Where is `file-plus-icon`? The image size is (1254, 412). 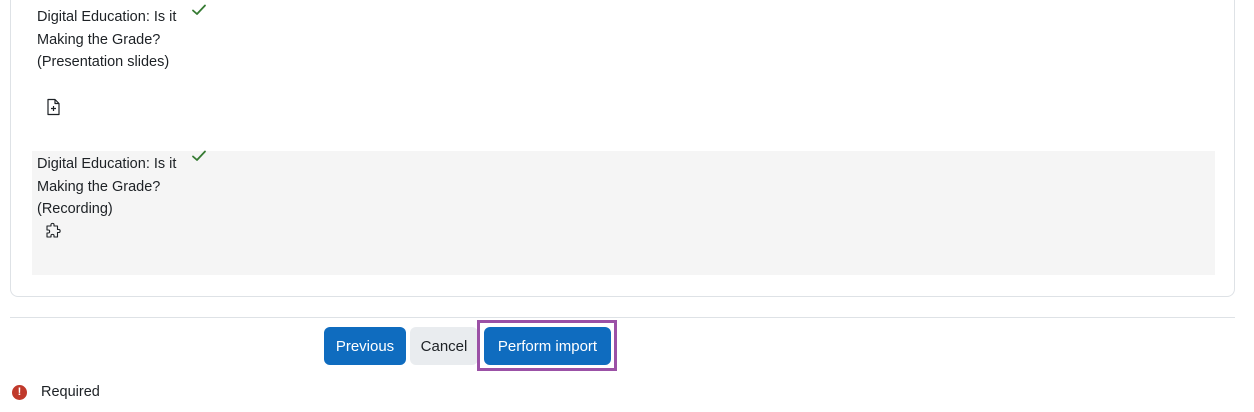
file-plus-icon is located at coordinates (53, 107).